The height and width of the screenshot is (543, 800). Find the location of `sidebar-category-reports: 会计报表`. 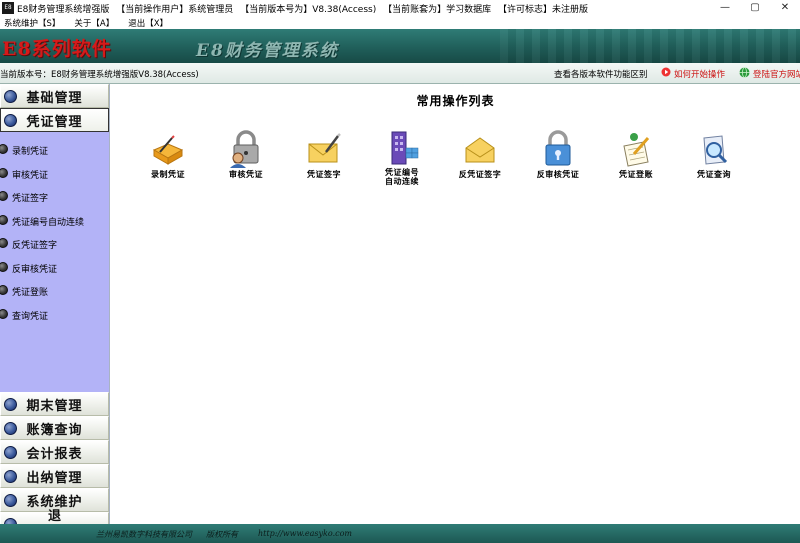

sidebar-category-reports: 会计报表 is located at coordinates (54, 452).